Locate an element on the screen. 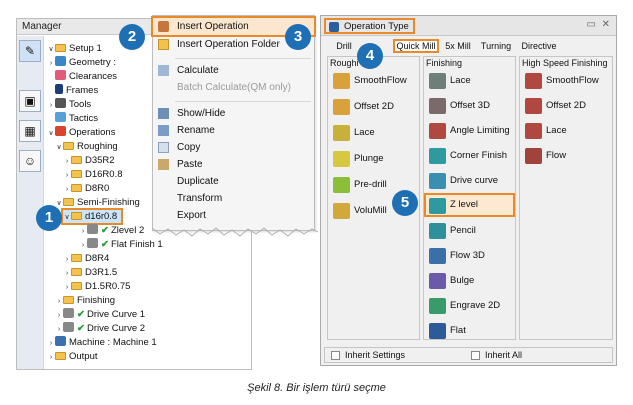 Image resolution: width=633 pixels, height=405 pixels. menu-item-rename: Rename is located at coordinates (233, 130).